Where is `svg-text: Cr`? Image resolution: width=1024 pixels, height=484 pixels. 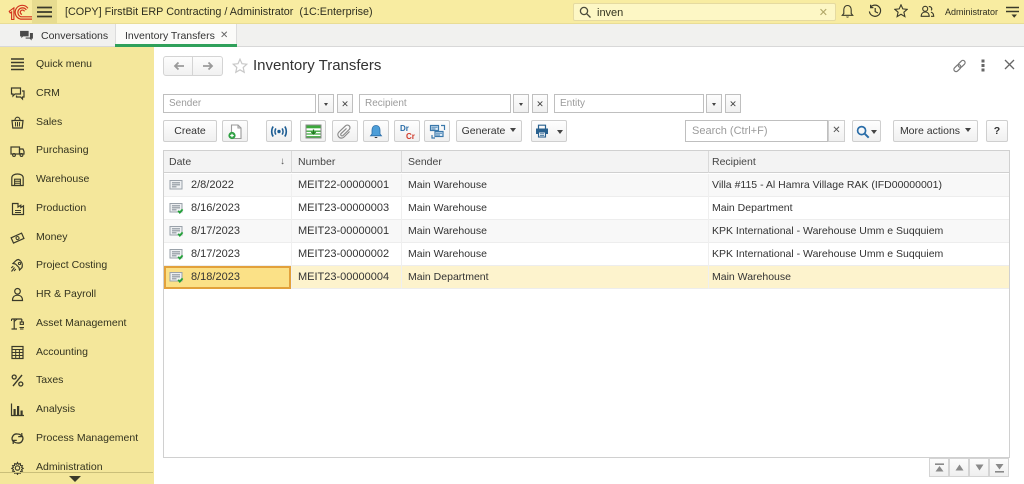
svg-text: Cr is located at coordinates (410, 136).